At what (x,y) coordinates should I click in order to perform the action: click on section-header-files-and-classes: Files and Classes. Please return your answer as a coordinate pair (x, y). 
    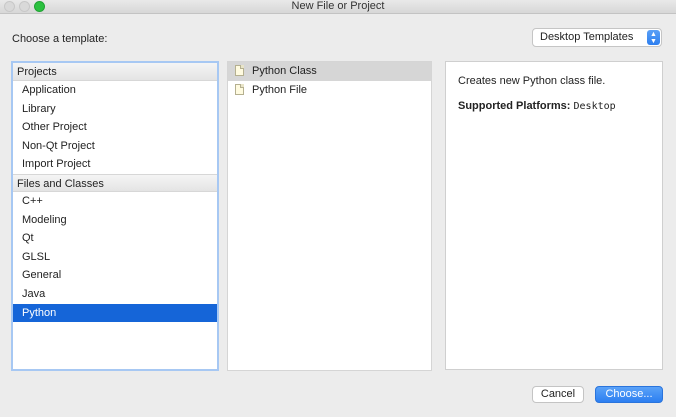
    Looking at the image, I should click on (115, 182).